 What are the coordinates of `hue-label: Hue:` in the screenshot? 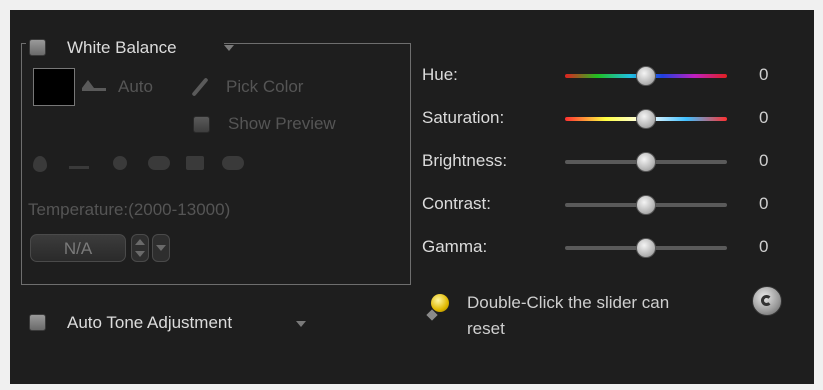 It's located at (440, 74).